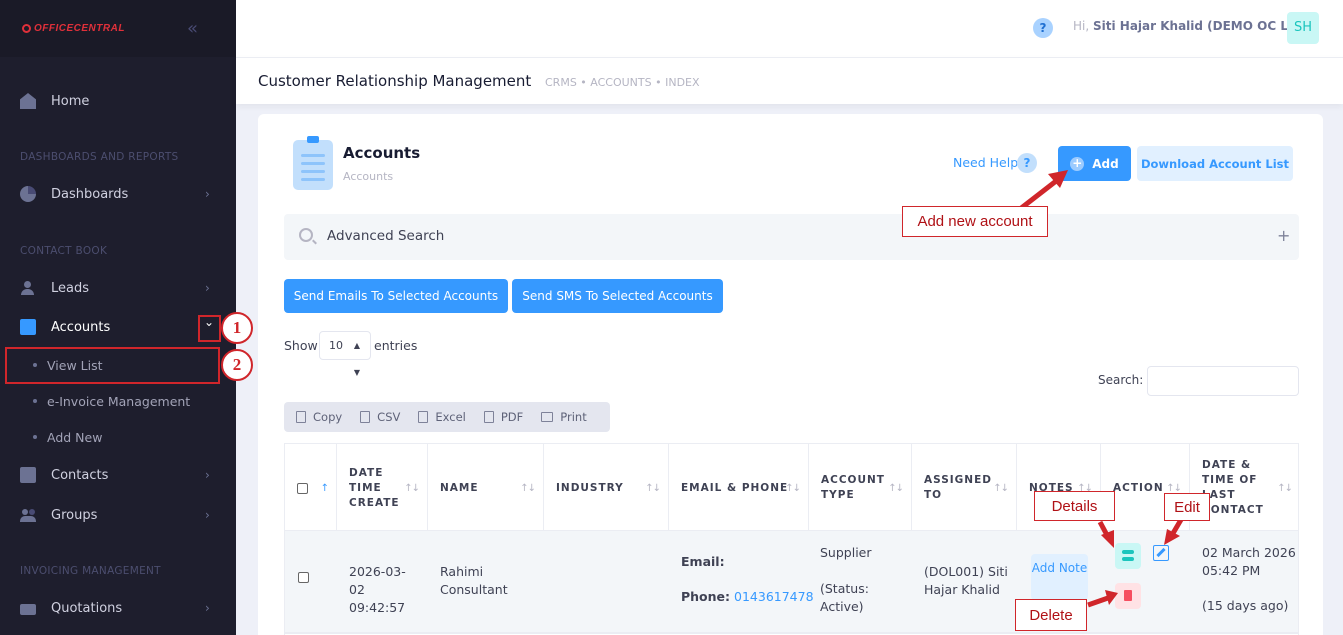 The width and height of the screenshot is (1343, 635). What do you see at coordinates (1027, 163) in the screenshot?
I see `question-icon: ?` at bounding box center [1027, 163].